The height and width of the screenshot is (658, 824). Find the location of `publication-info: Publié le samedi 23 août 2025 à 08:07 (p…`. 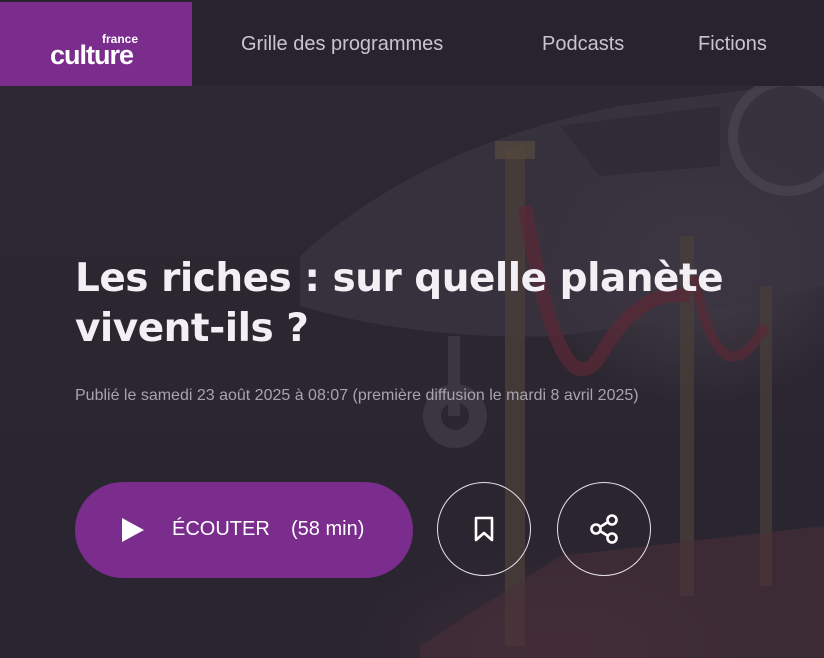

publication-info: Publié le samedi 23 août 2025 à 08:07 (p… is located at coordinates (357, 395).